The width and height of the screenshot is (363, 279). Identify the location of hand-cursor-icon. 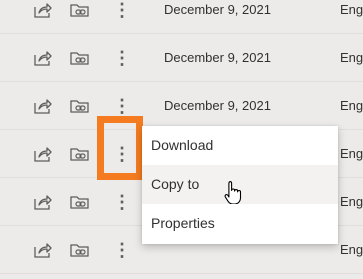
(234, 192).